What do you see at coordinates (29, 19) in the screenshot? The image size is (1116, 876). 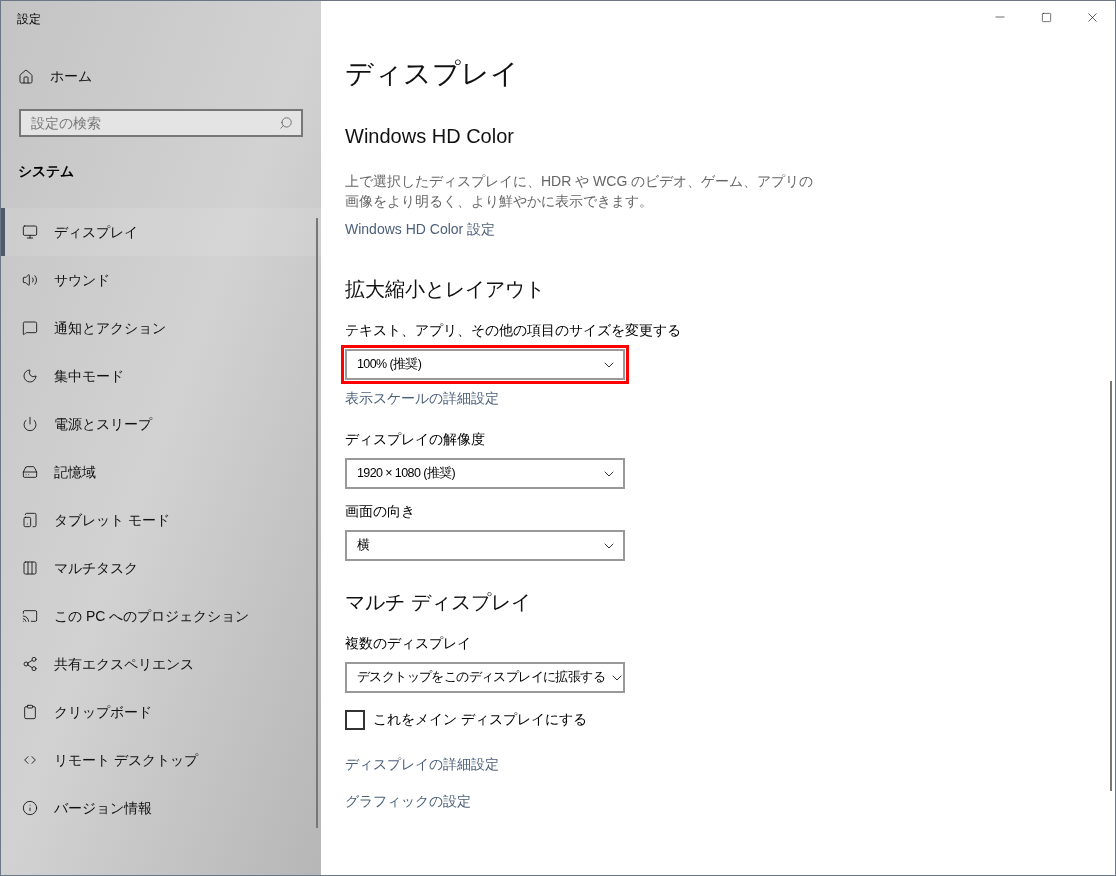 I see `window-title: 設定` at bounding box center [29, 19].